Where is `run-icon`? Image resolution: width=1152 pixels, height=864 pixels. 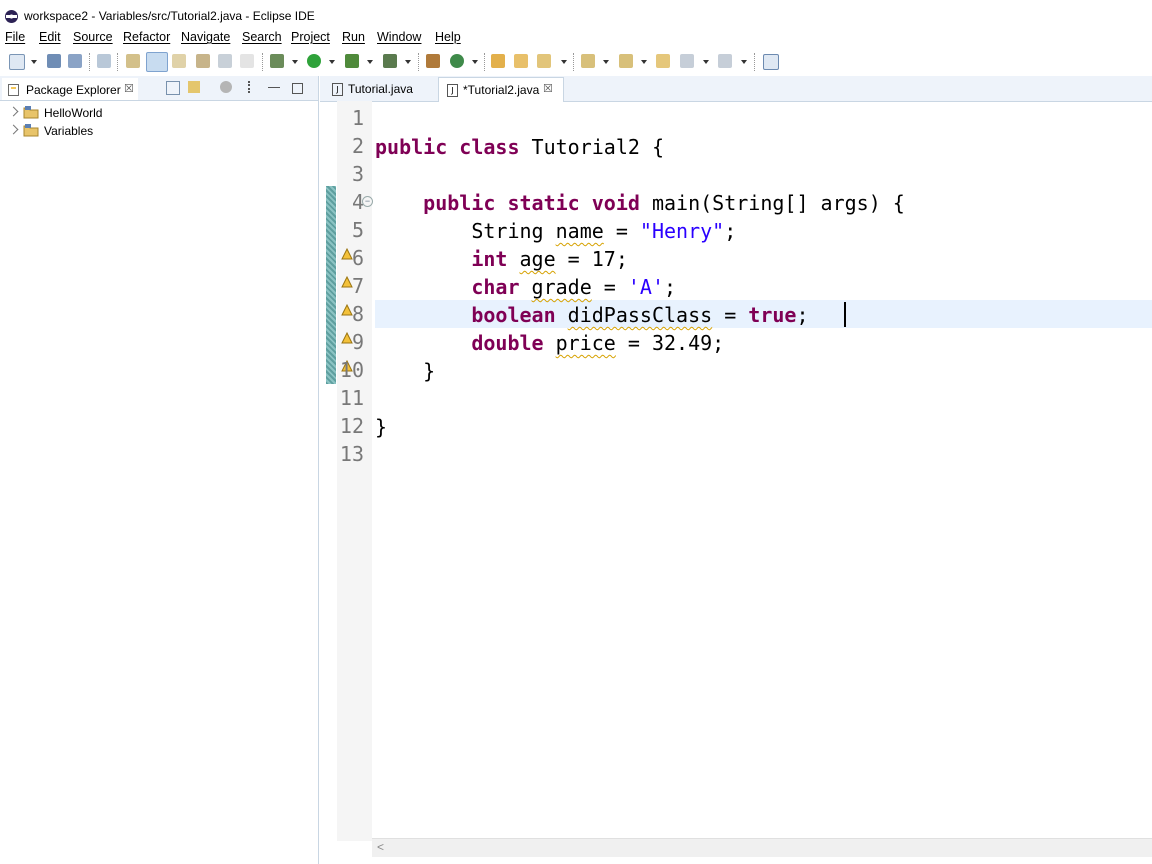
run-icon is located at coordinates (314, 61).